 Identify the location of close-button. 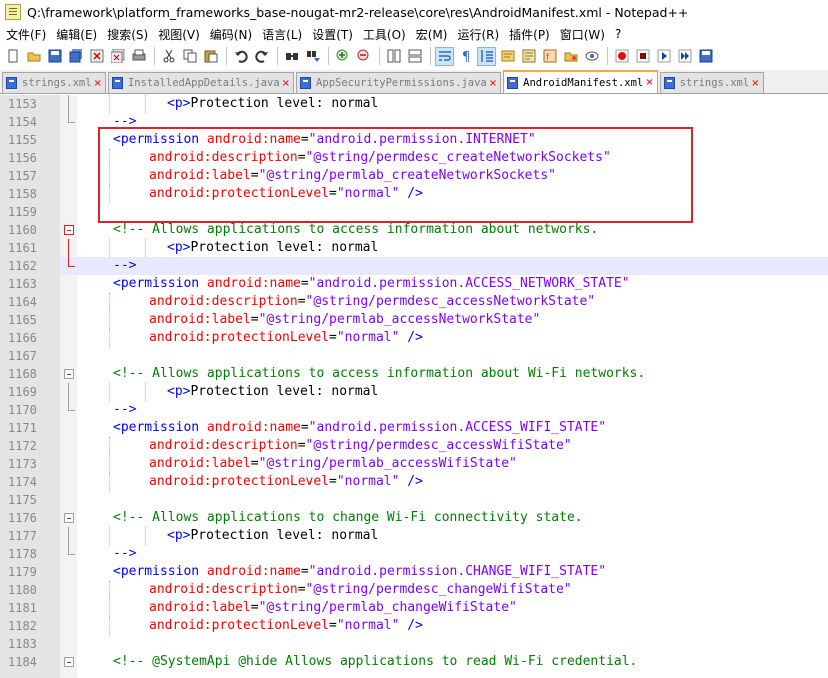
(96, 56).